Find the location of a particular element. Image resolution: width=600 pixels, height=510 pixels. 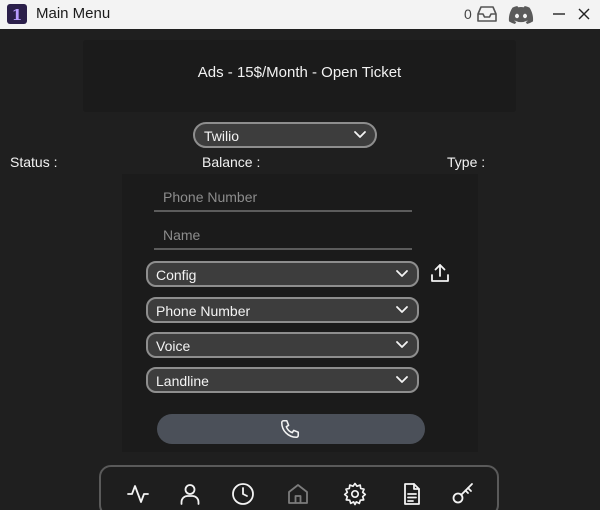

config-dropdown: Config is located at coordinates (282, 274).